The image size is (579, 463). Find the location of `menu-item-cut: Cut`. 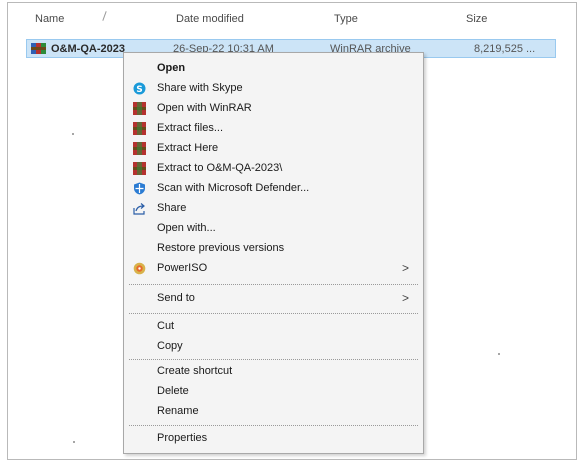

menu-item-cut: Cut is located at coordinates (273, 326).